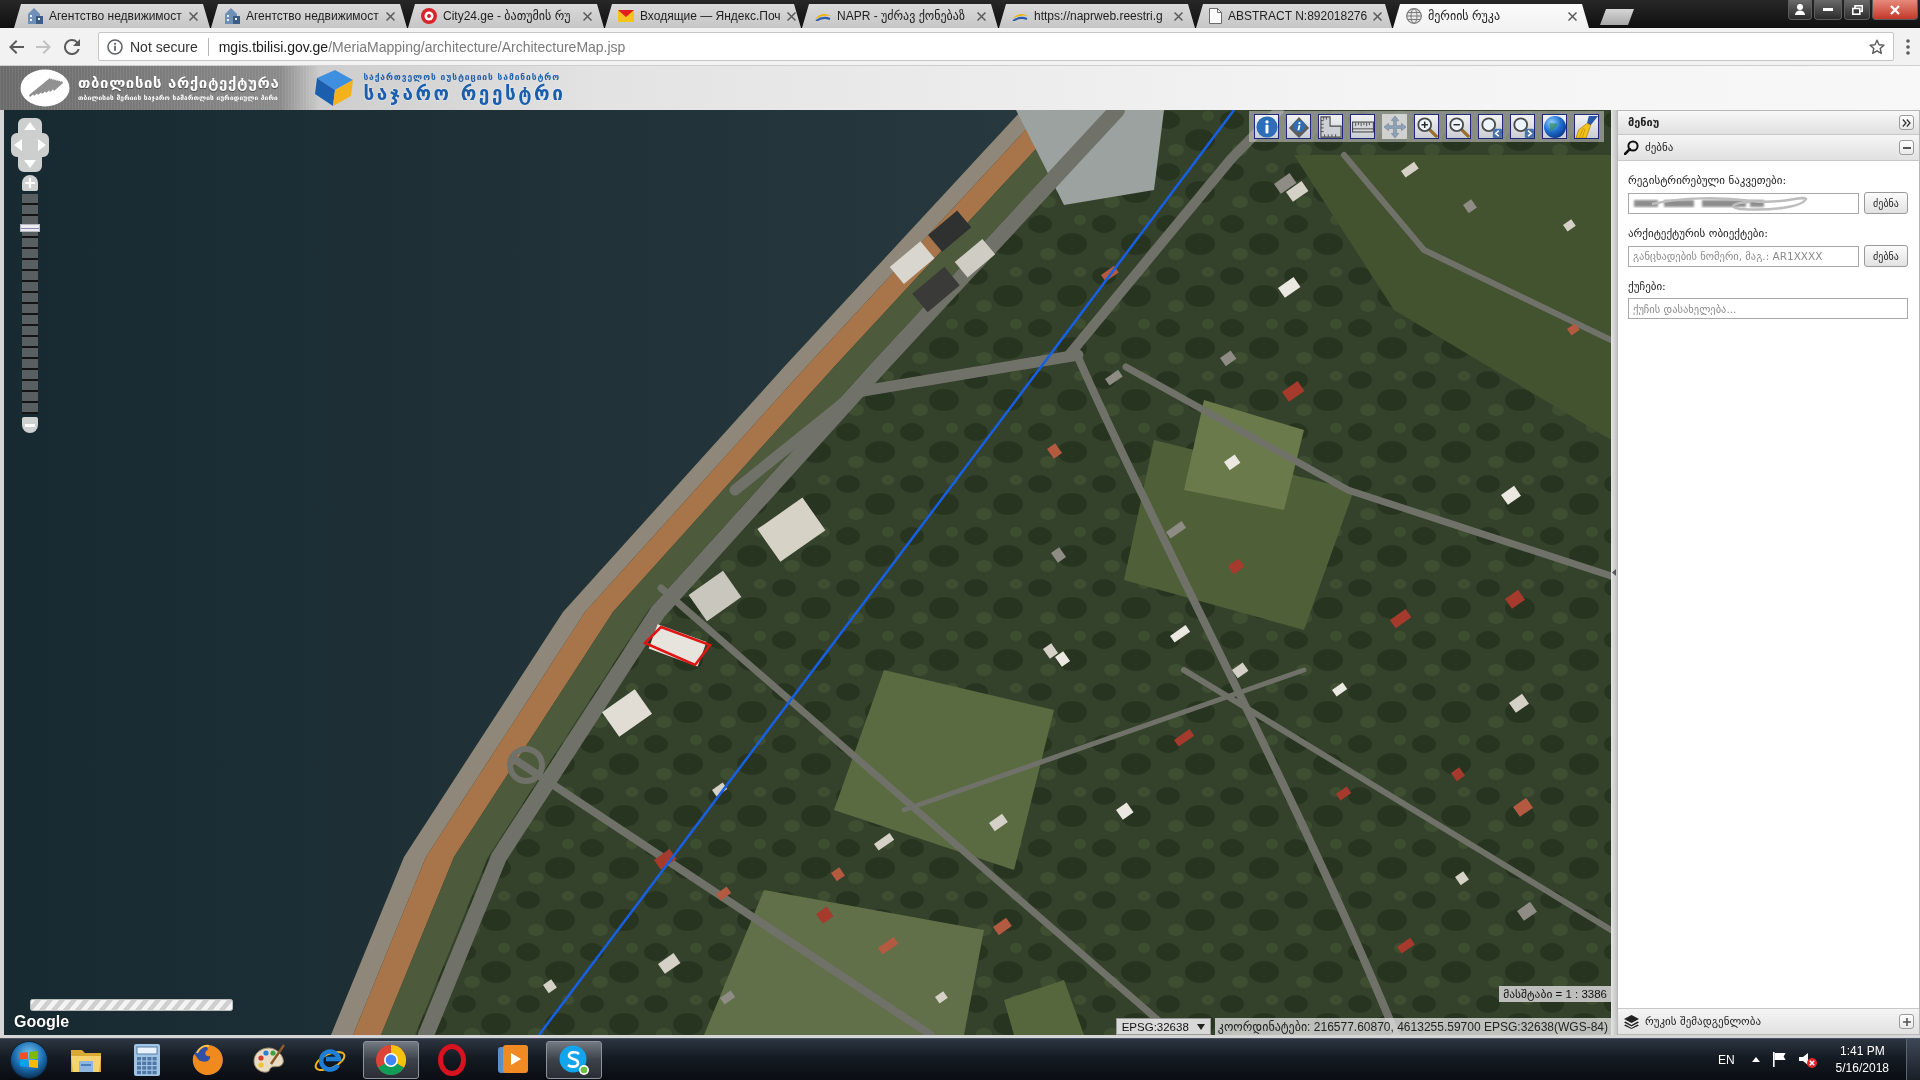  I want to click on play-icon, so click(513, 1059).